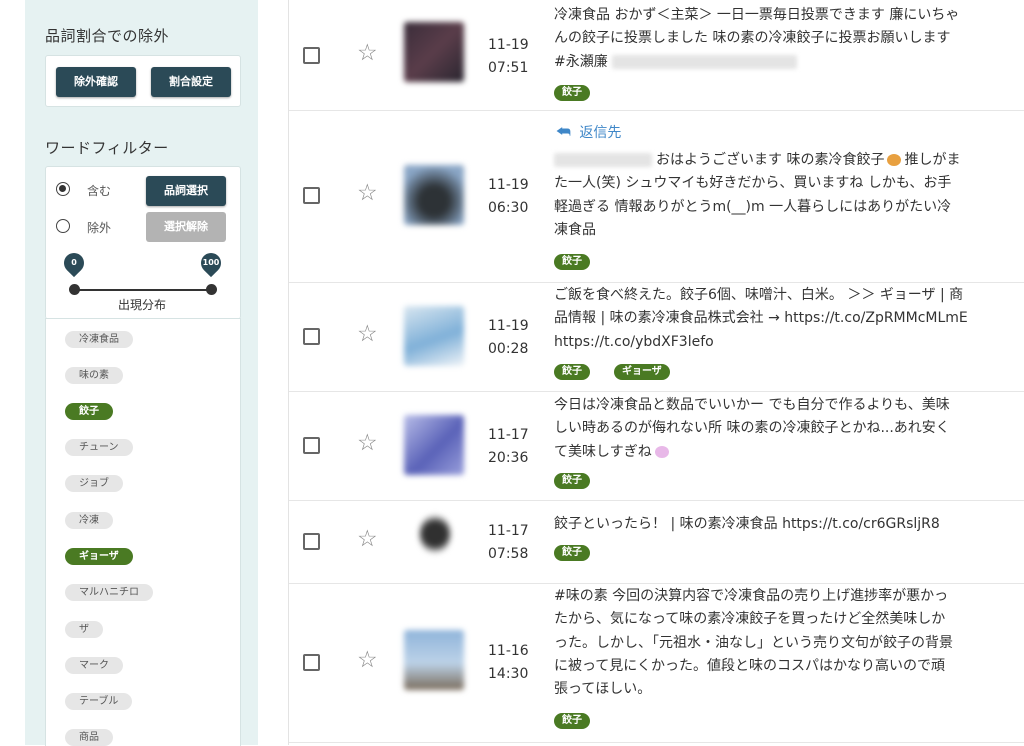 Image resolution: width=1024 pixels, height=746 pixels. I want to click on post-line: 凍食品, so click(575, 229).